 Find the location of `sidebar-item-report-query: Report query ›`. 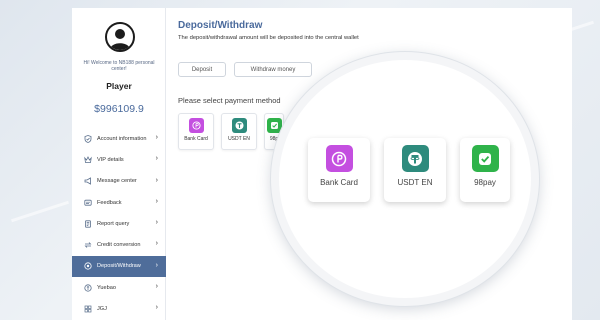

sidebar-item-report-query: Report query › is located at coordinates (119, 223).